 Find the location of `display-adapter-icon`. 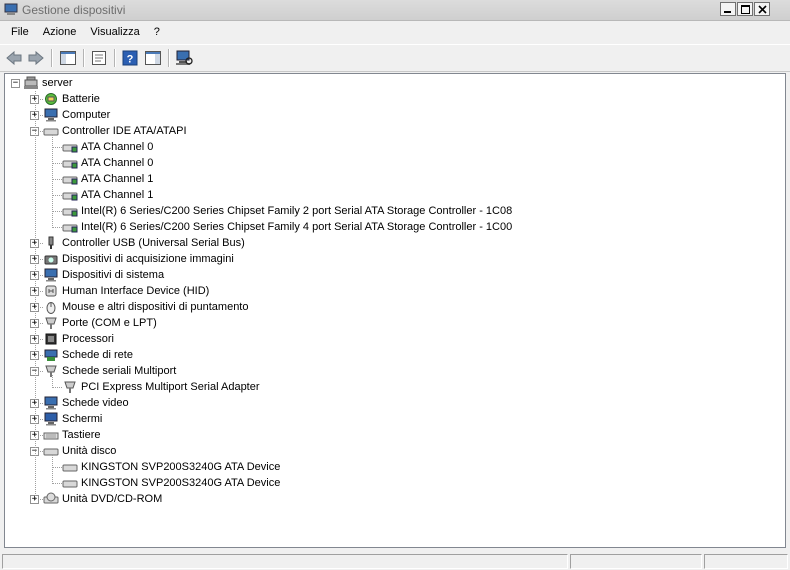

display-adapter-icon is located at coordinates (51, 403).